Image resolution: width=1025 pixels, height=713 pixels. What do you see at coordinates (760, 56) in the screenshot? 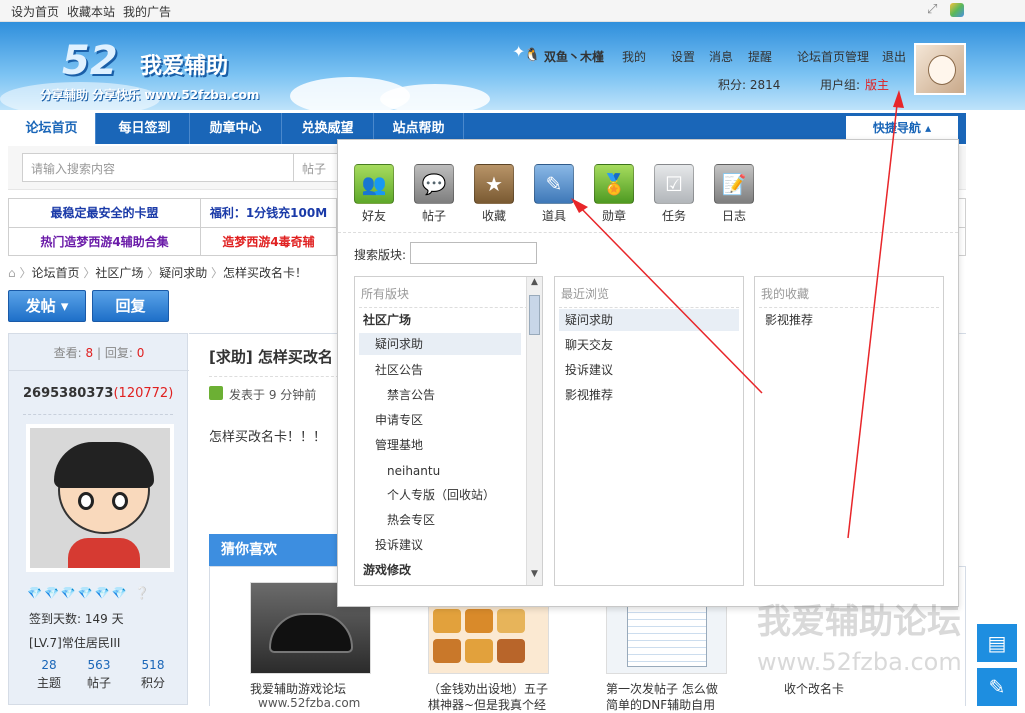
I see `remind-link: 提醒` at bounding box center [760, 56].